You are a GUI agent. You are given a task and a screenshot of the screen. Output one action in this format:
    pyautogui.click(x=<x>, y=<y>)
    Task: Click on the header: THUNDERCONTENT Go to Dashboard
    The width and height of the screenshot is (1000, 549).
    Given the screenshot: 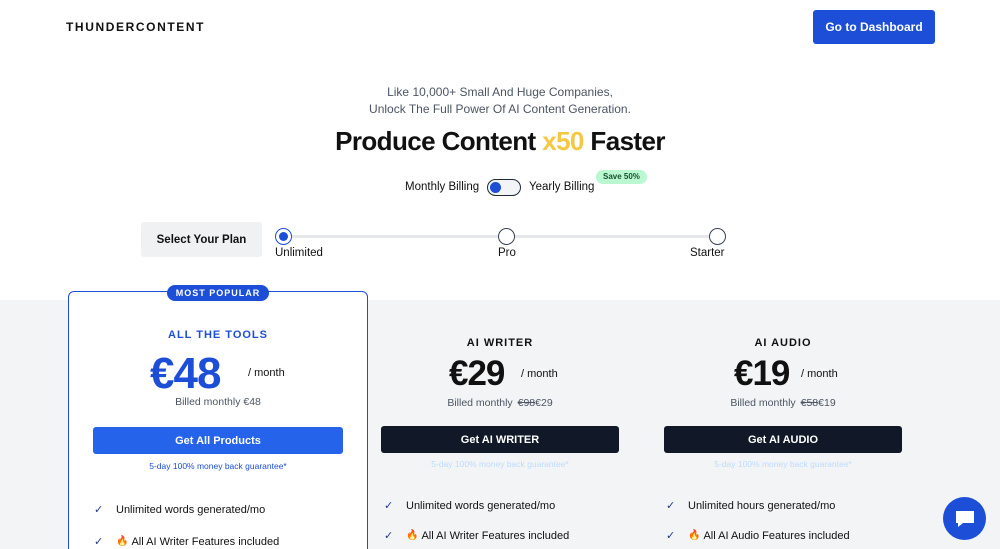 What is the action you would take?
    pyautogui.click(x=500, y=30)
    